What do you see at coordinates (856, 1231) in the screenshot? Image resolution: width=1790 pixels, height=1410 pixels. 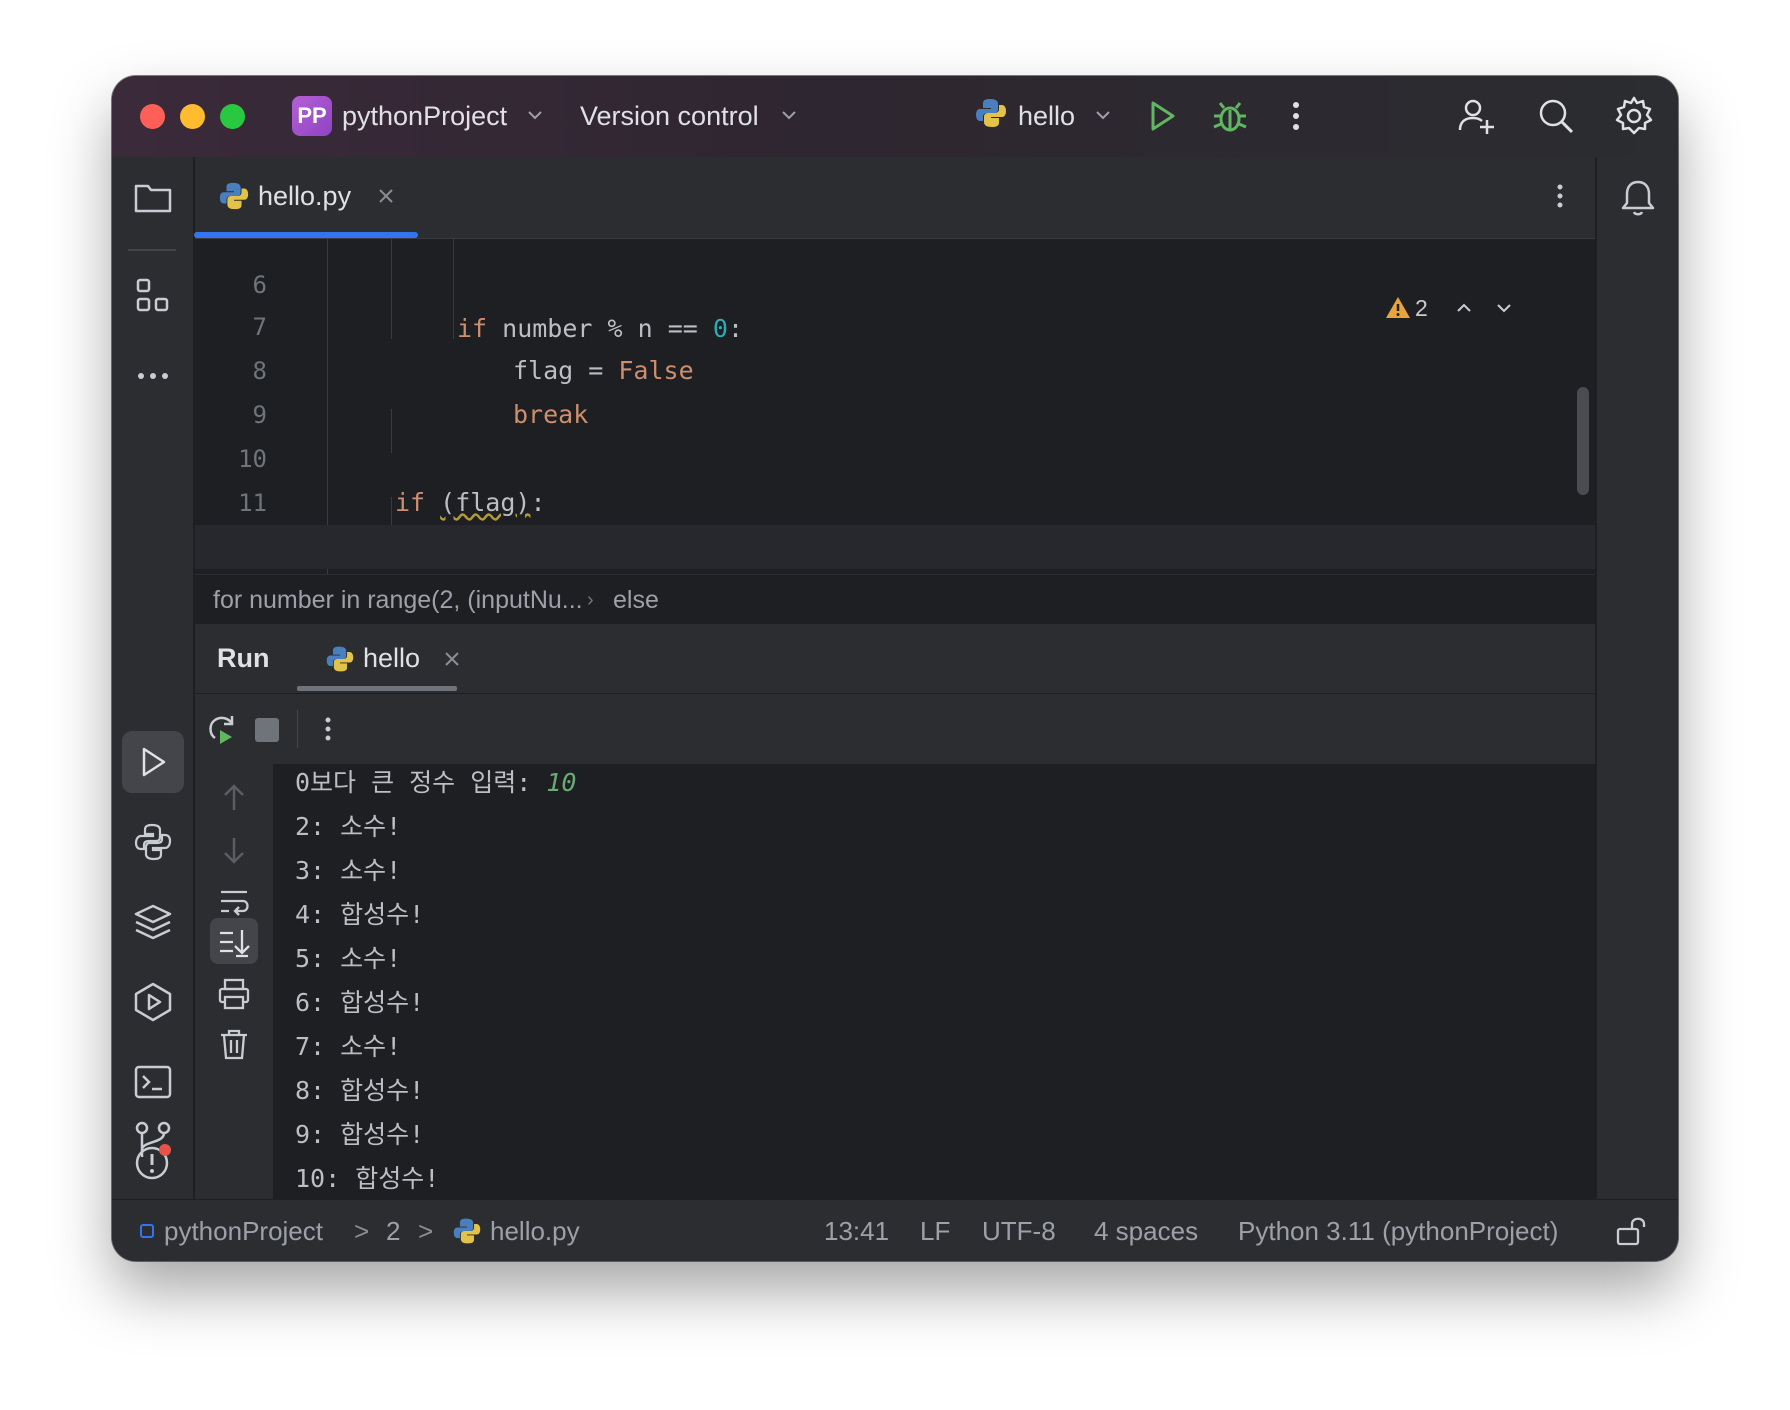 I see `status-caret-position: 13:41` at bounding box center [856, 1231].